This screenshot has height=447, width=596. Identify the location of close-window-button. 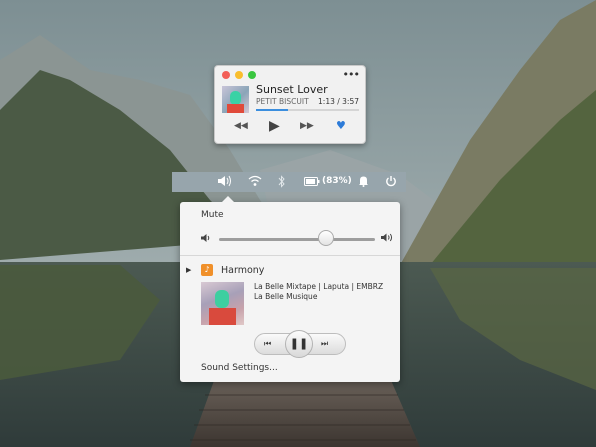
(226, 75).